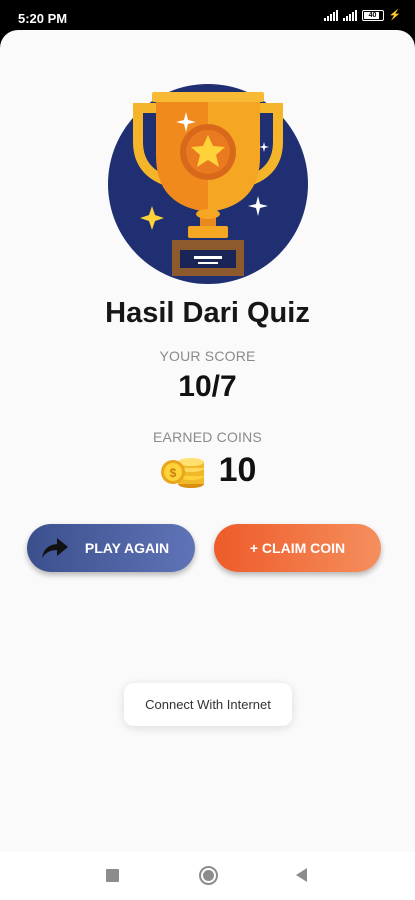  Describe the element at coordinates (127, 548) in the screenshot. I see `play-again-label: PLAY AGAIN` at that location.